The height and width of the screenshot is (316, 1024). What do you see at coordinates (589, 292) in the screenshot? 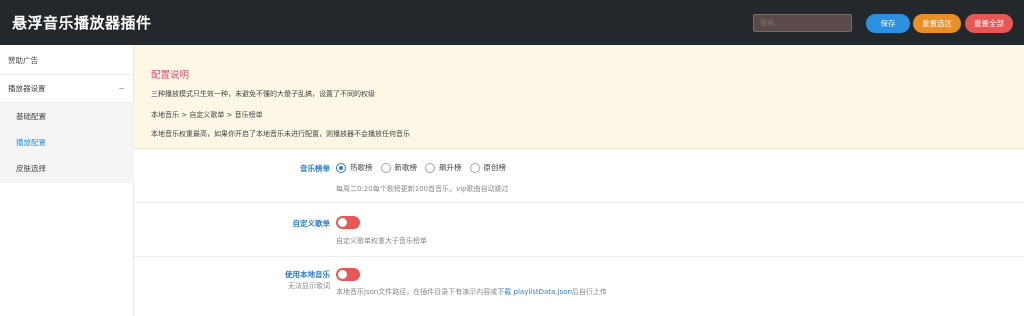
I see `description-text: 后自行上传` at bounding box center [589, 292].